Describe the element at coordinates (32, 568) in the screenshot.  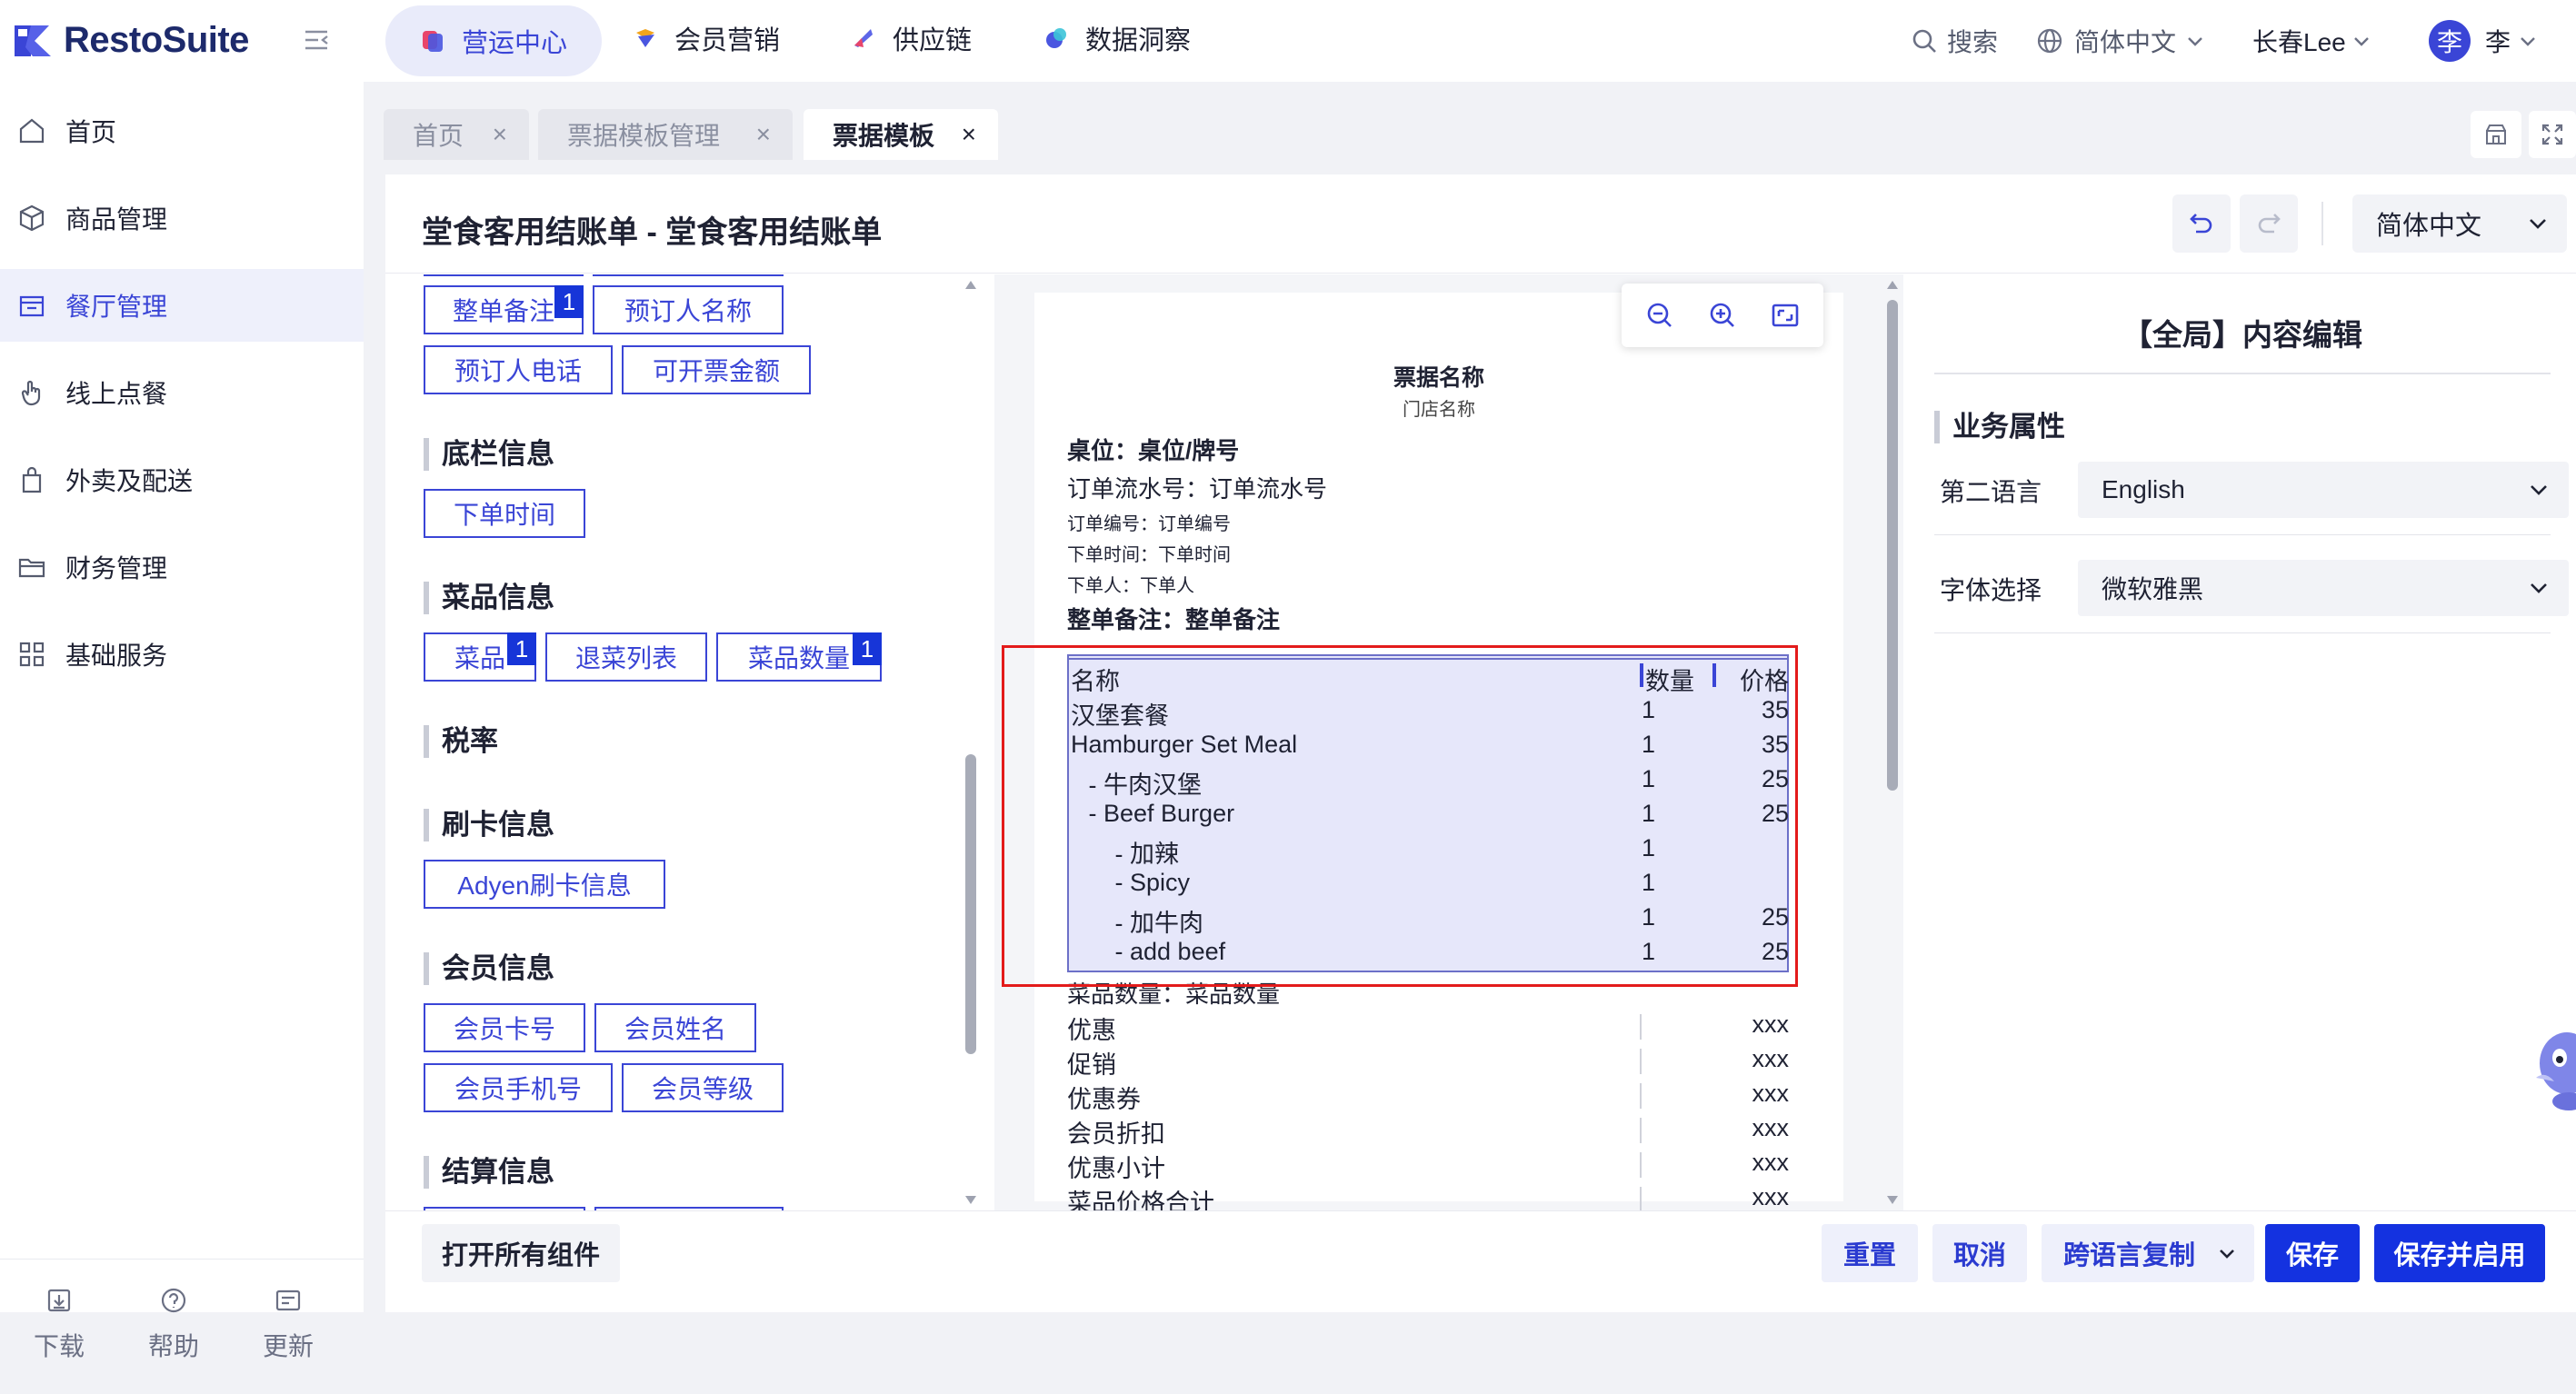
I see `folder-icon` at that location.